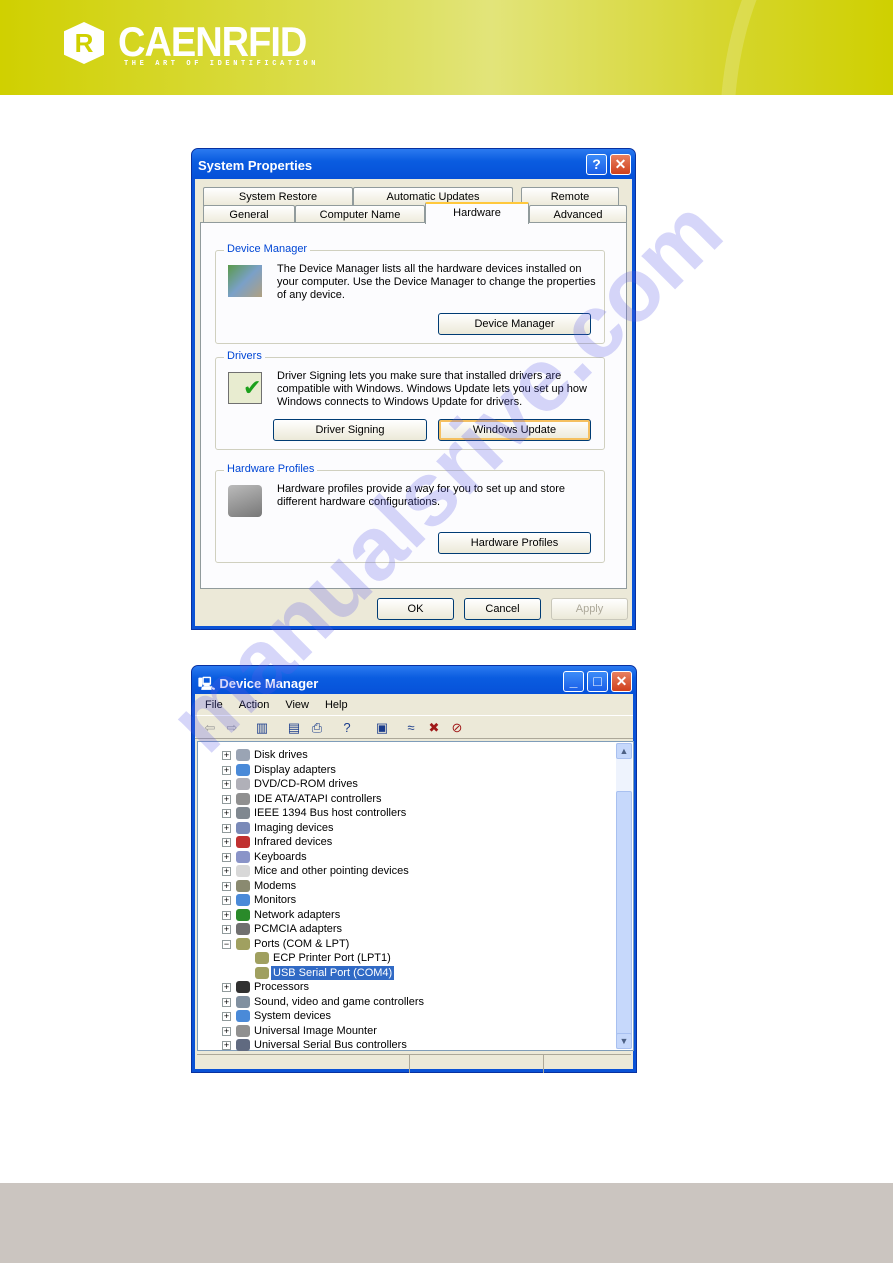 This screenshot has height=1263, width=893. What do you see at coordinates (589, 609) in the screenshot?
I see `apply-button: Apply` at bounding box center [589, 609].